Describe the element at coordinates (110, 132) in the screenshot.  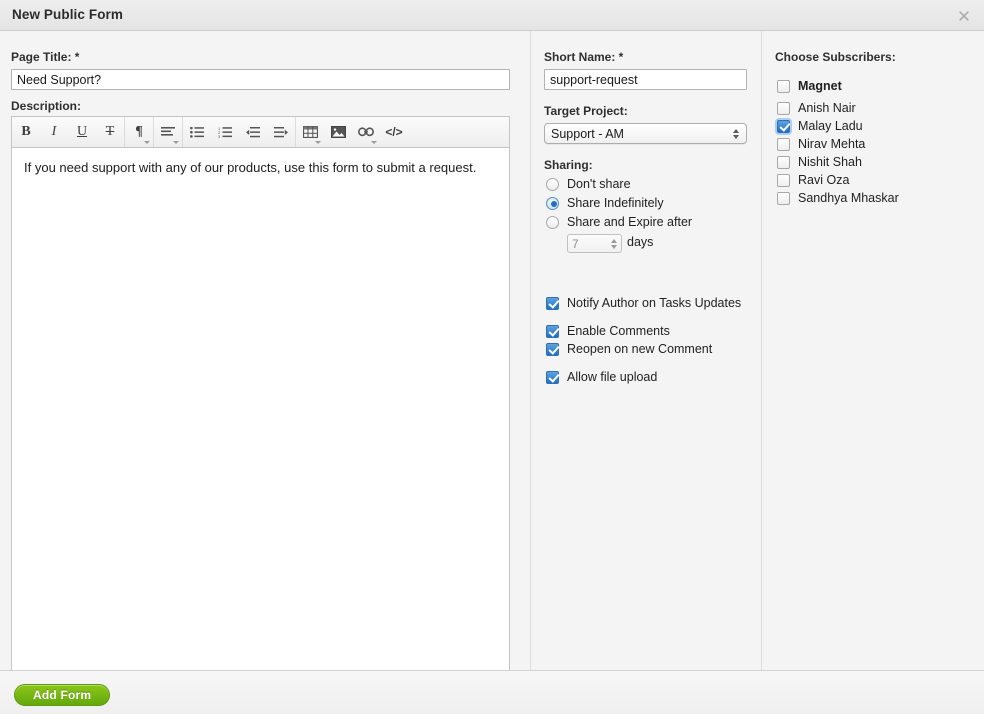
I see `strikethrough-icon: T` at that location.